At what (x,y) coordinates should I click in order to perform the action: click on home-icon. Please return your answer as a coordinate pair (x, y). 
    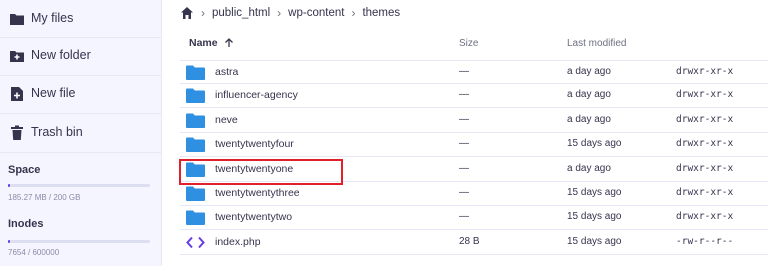
    Looking at the image, I should click on (187, 13).